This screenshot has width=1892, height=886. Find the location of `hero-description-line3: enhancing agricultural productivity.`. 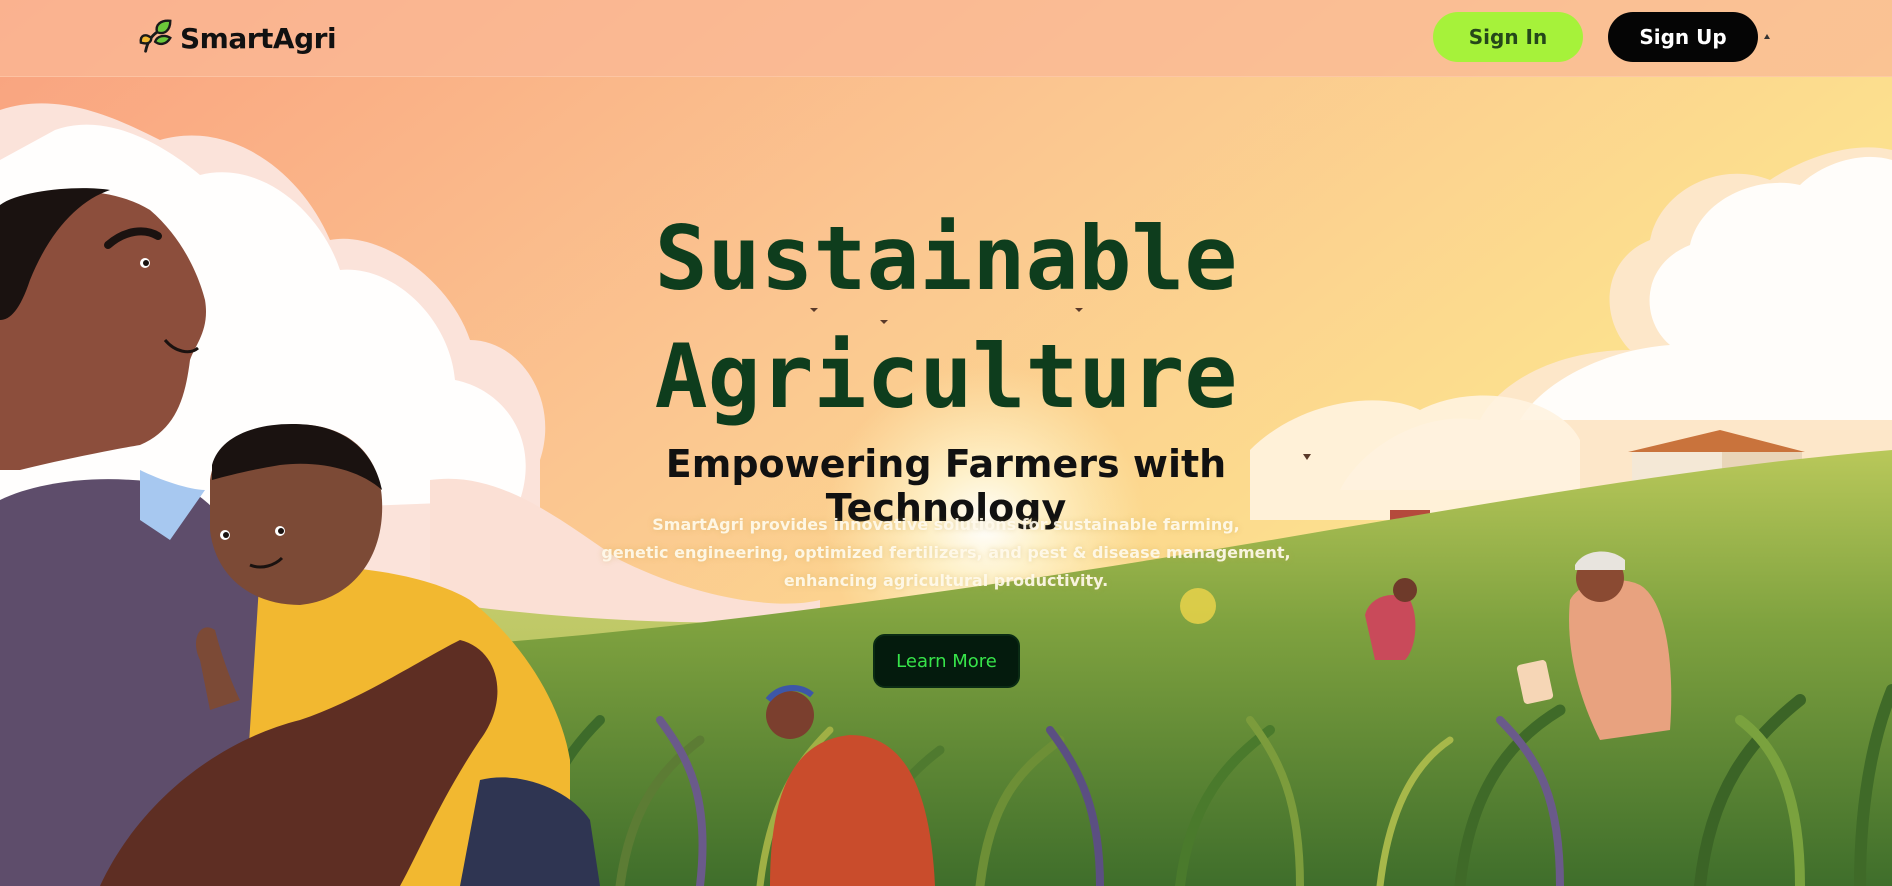

hero-description-line3: enhancing agricultural productivity. is located at coordinates (946, 580).